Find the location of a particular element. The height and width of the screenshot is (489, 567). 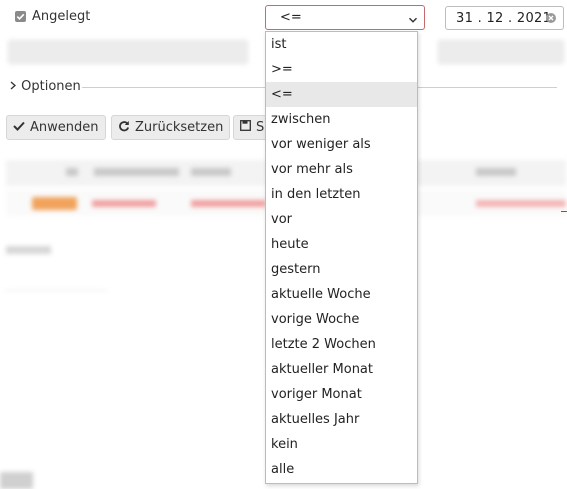

option-alle: alle is located at coordinates (341, 469).